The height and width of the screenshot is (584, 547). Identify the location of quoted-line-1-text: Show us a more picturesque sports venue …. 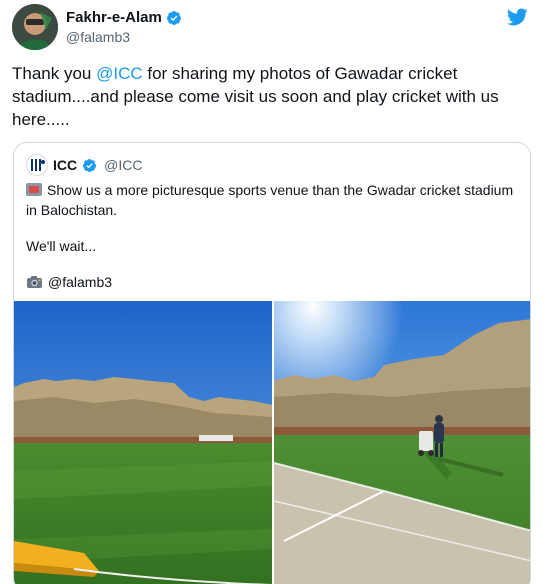
(270, 200).